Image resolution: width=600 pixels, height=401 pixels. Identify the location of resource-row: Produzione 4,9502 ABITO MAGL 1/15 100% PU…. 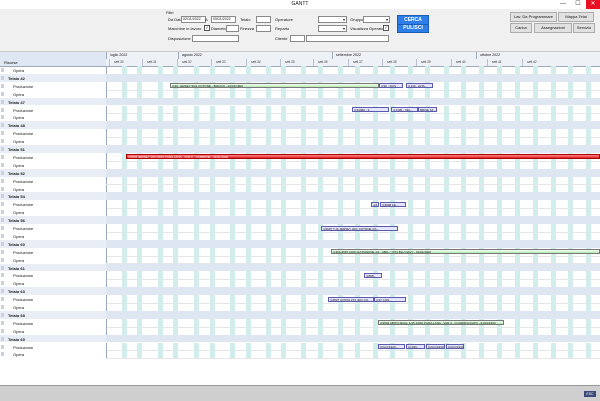
(300, 323).